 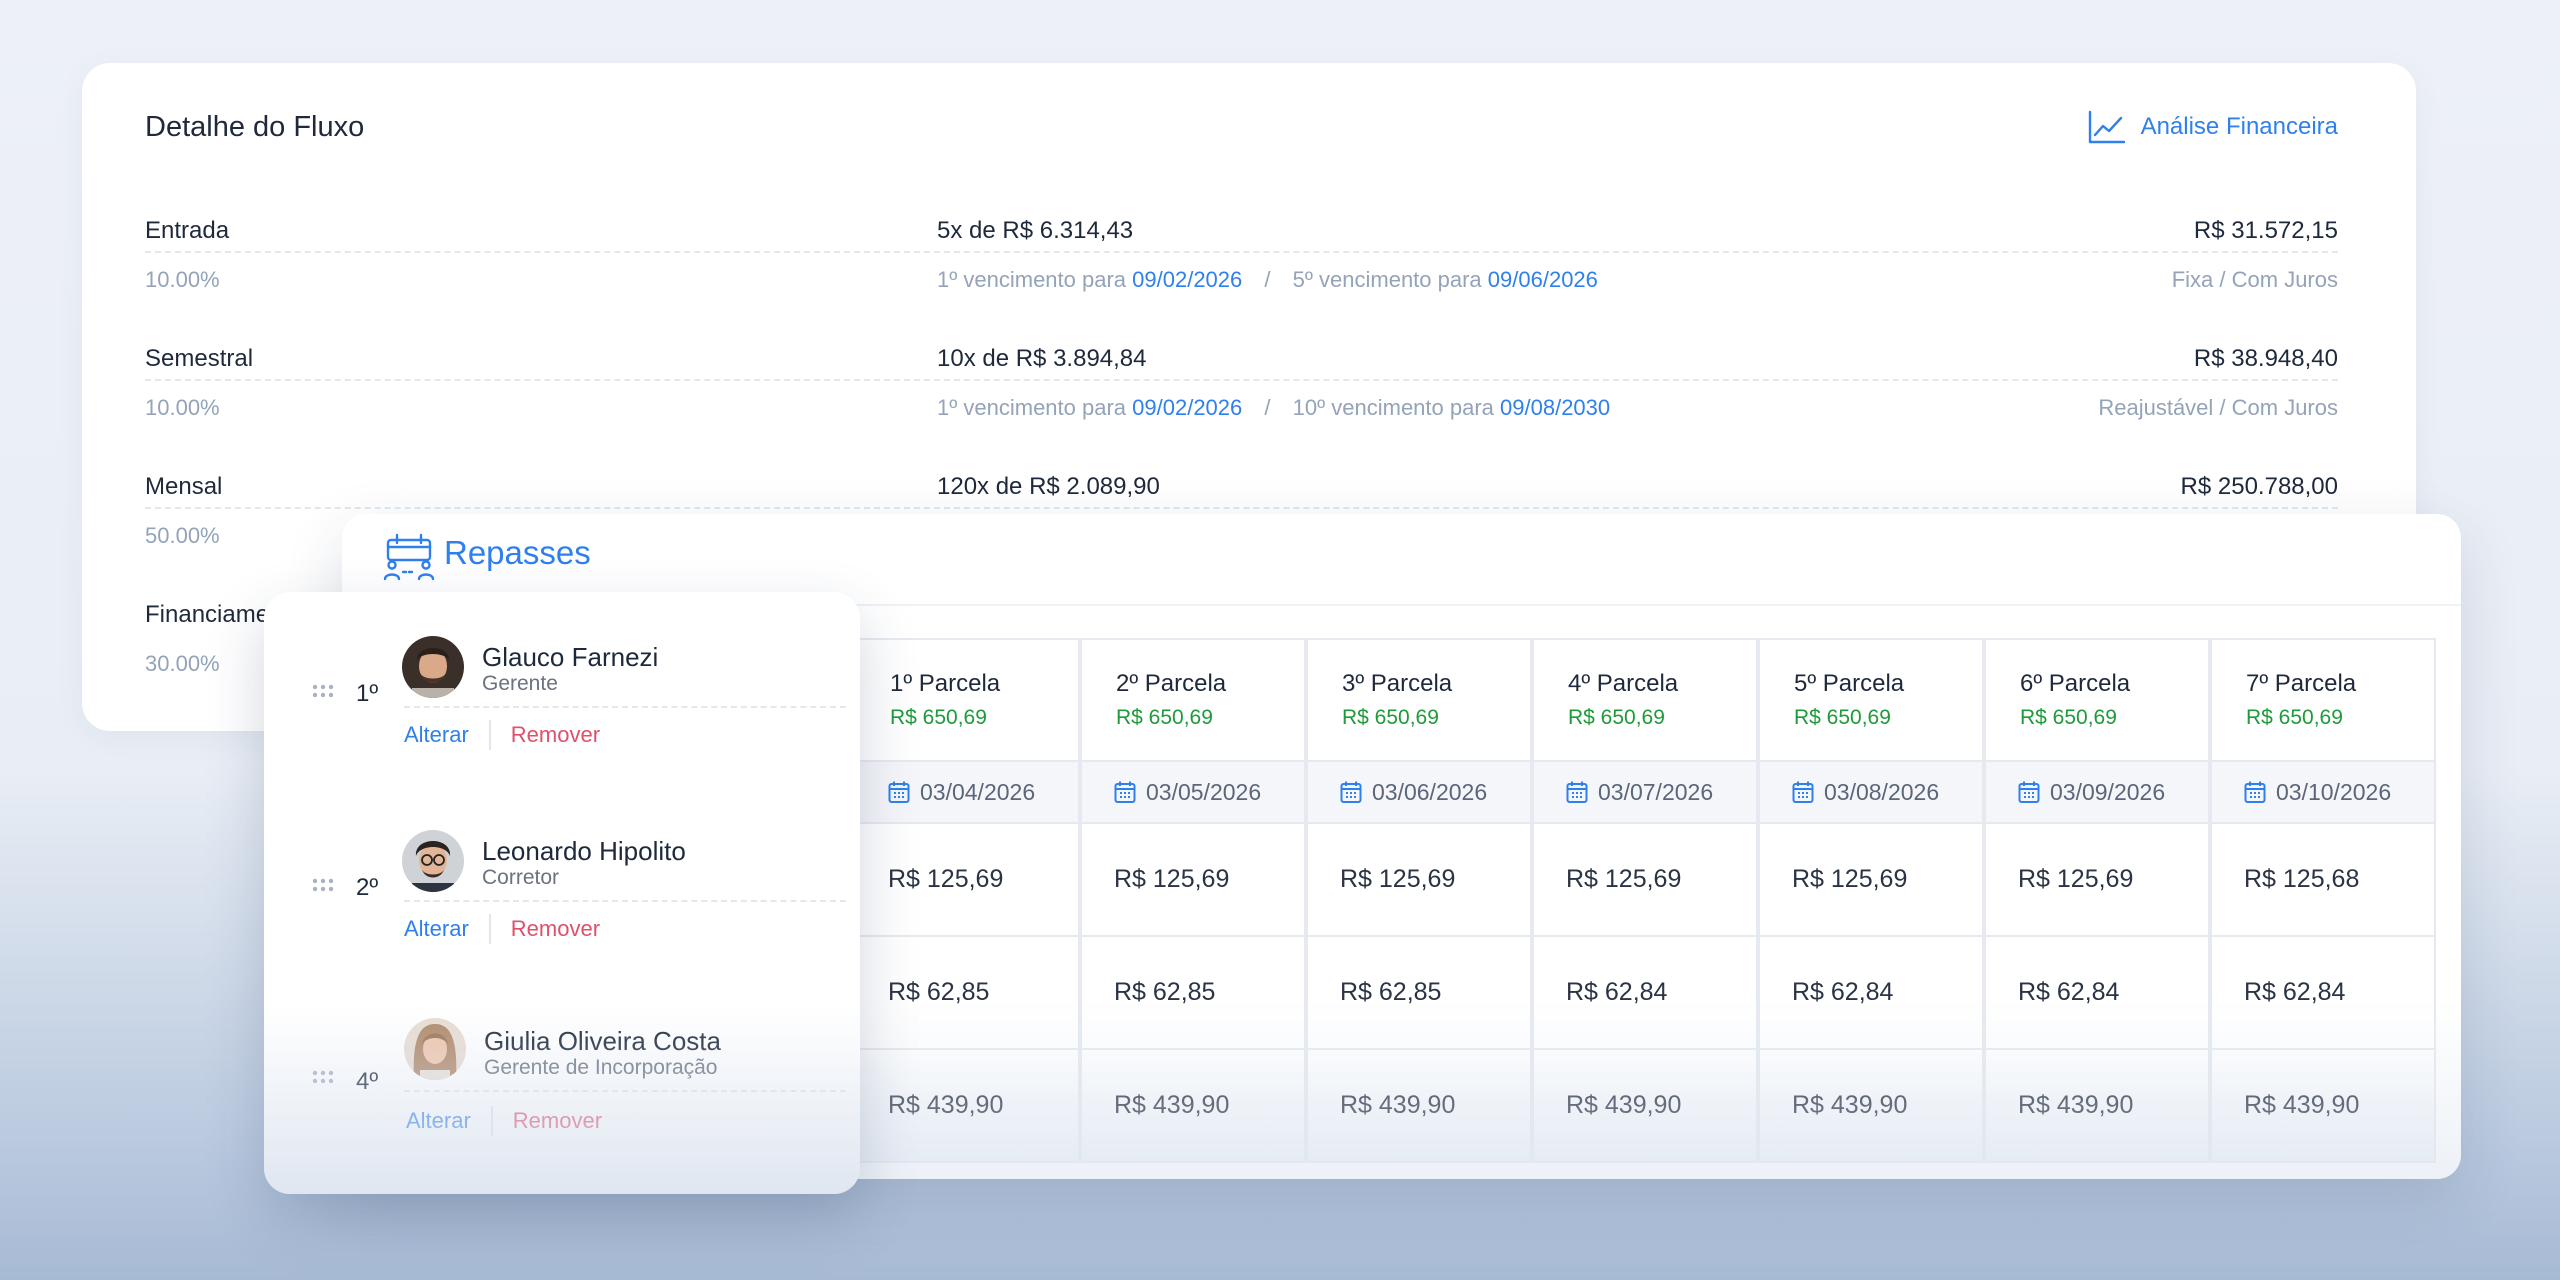 I want to click on parcela-header: 5º Parcela R$ 650,69, so click(x=1871, y=700).